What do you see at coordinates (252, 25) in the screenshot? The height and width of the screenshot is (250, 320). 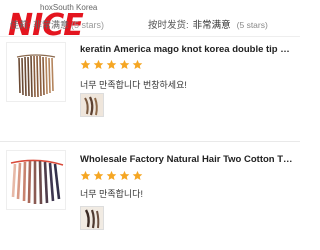 I see `shipping-stars-count: (5 stars)` at bounding box center [252, 25].